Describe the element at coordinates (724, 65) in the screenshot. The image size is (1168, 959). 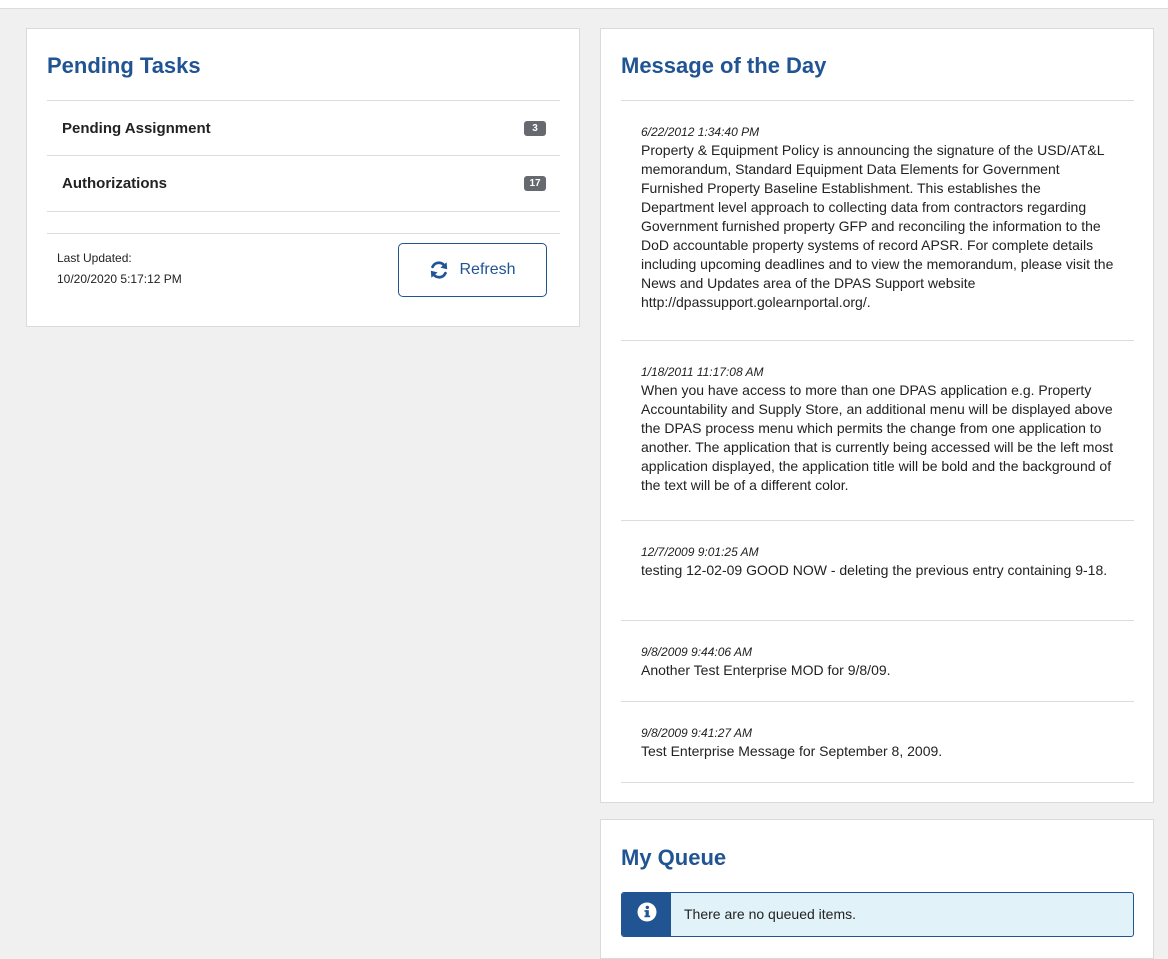
I see `motd-title: Message of the Day` at that location.